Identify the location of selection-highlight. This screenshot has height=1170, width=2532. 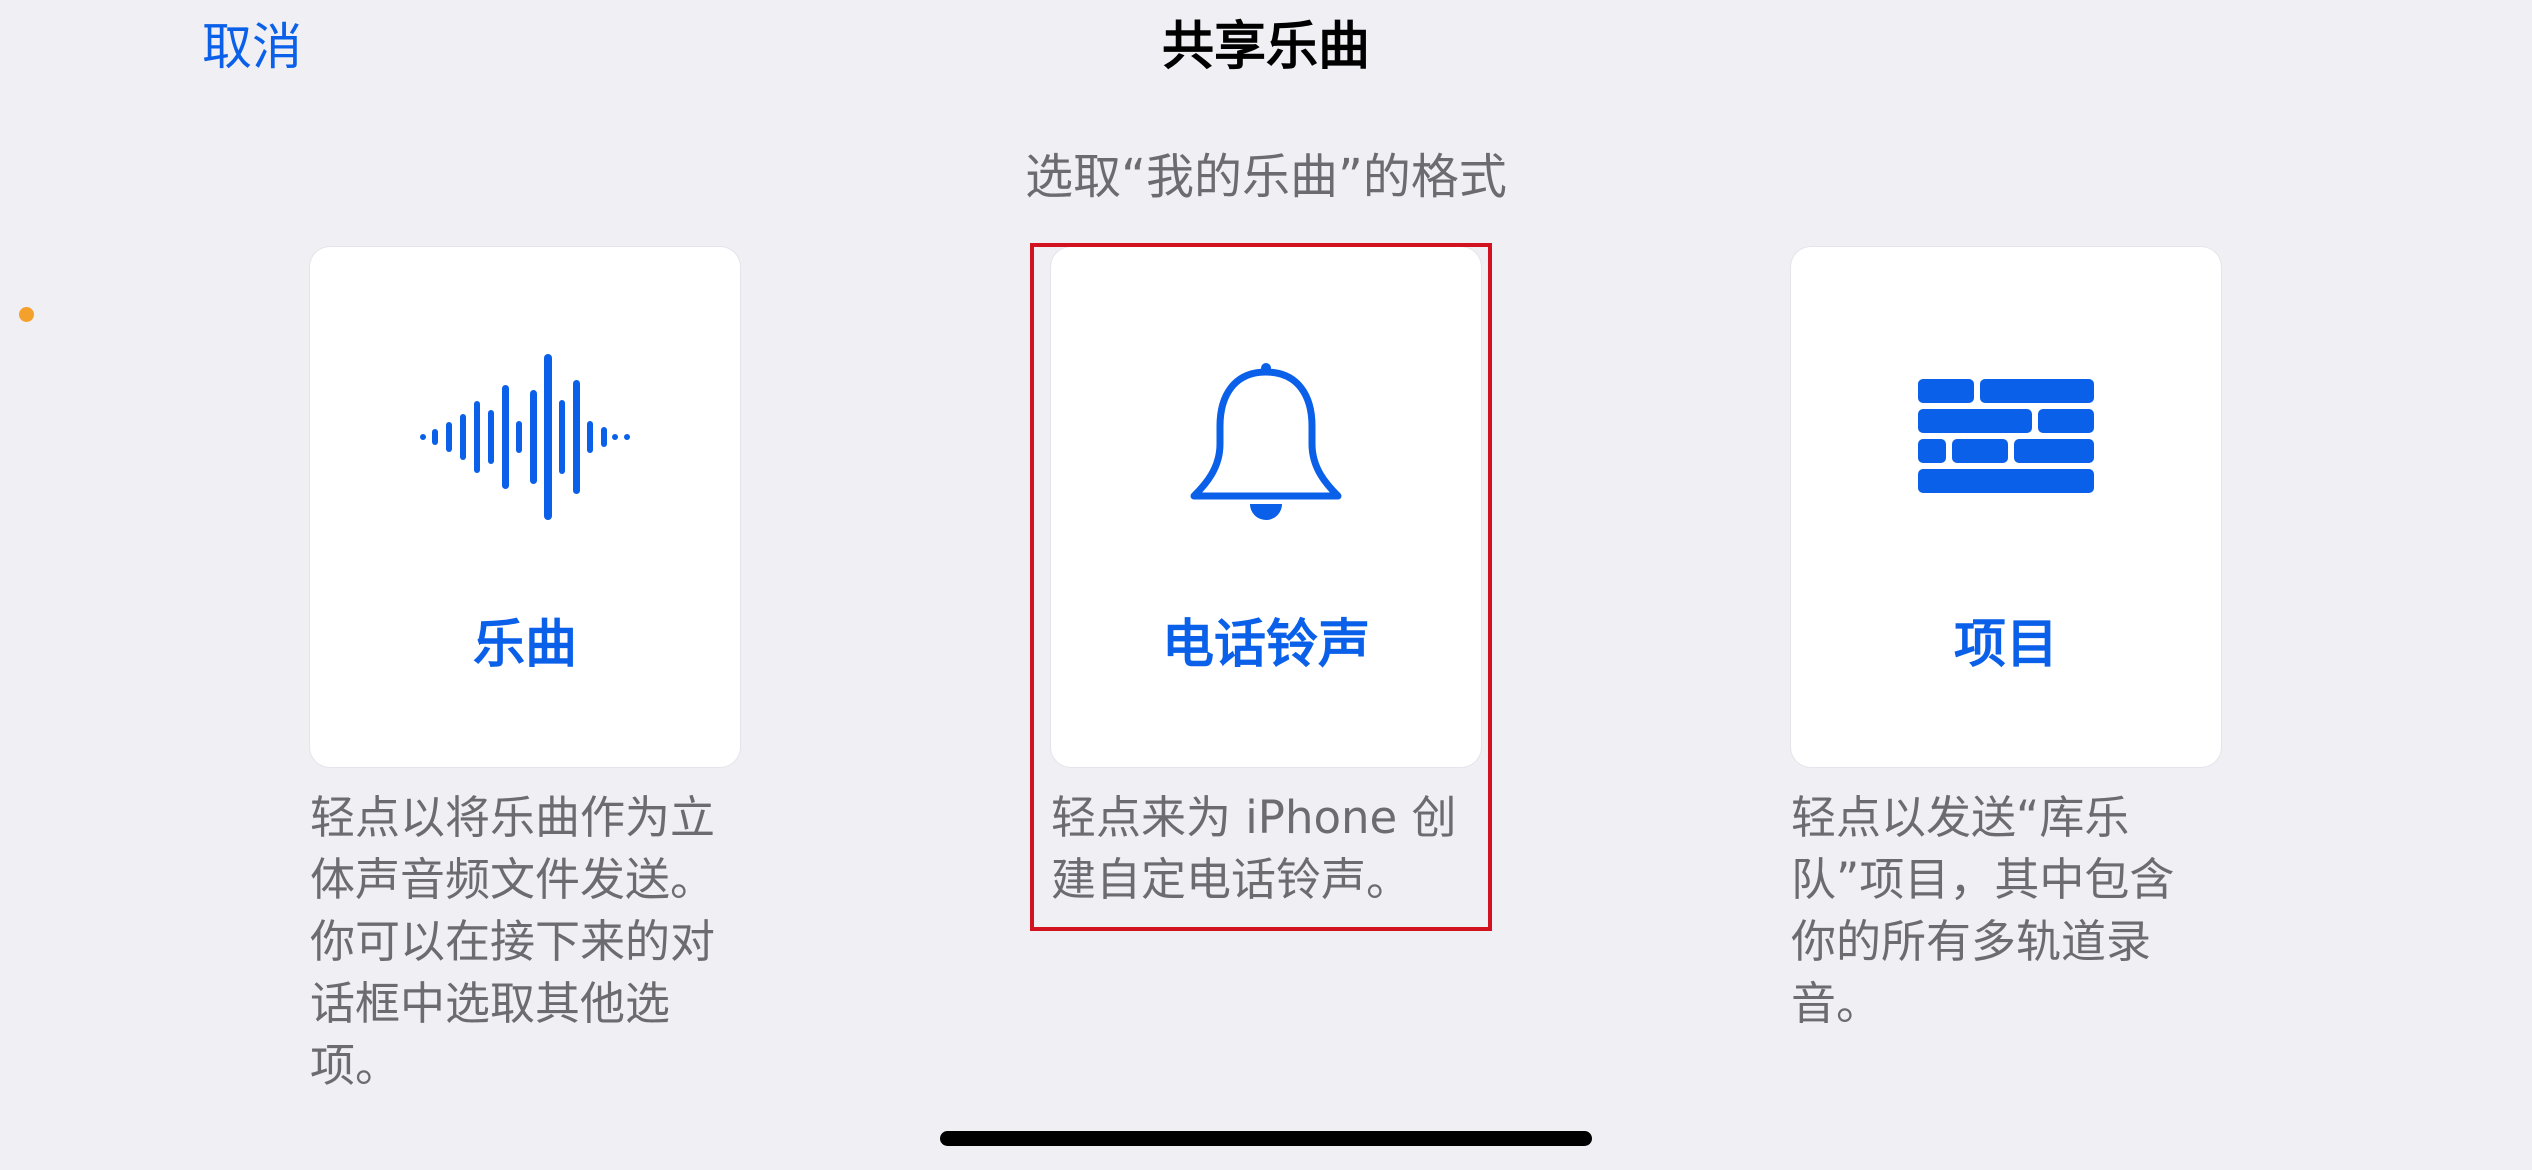
(1261, 587).